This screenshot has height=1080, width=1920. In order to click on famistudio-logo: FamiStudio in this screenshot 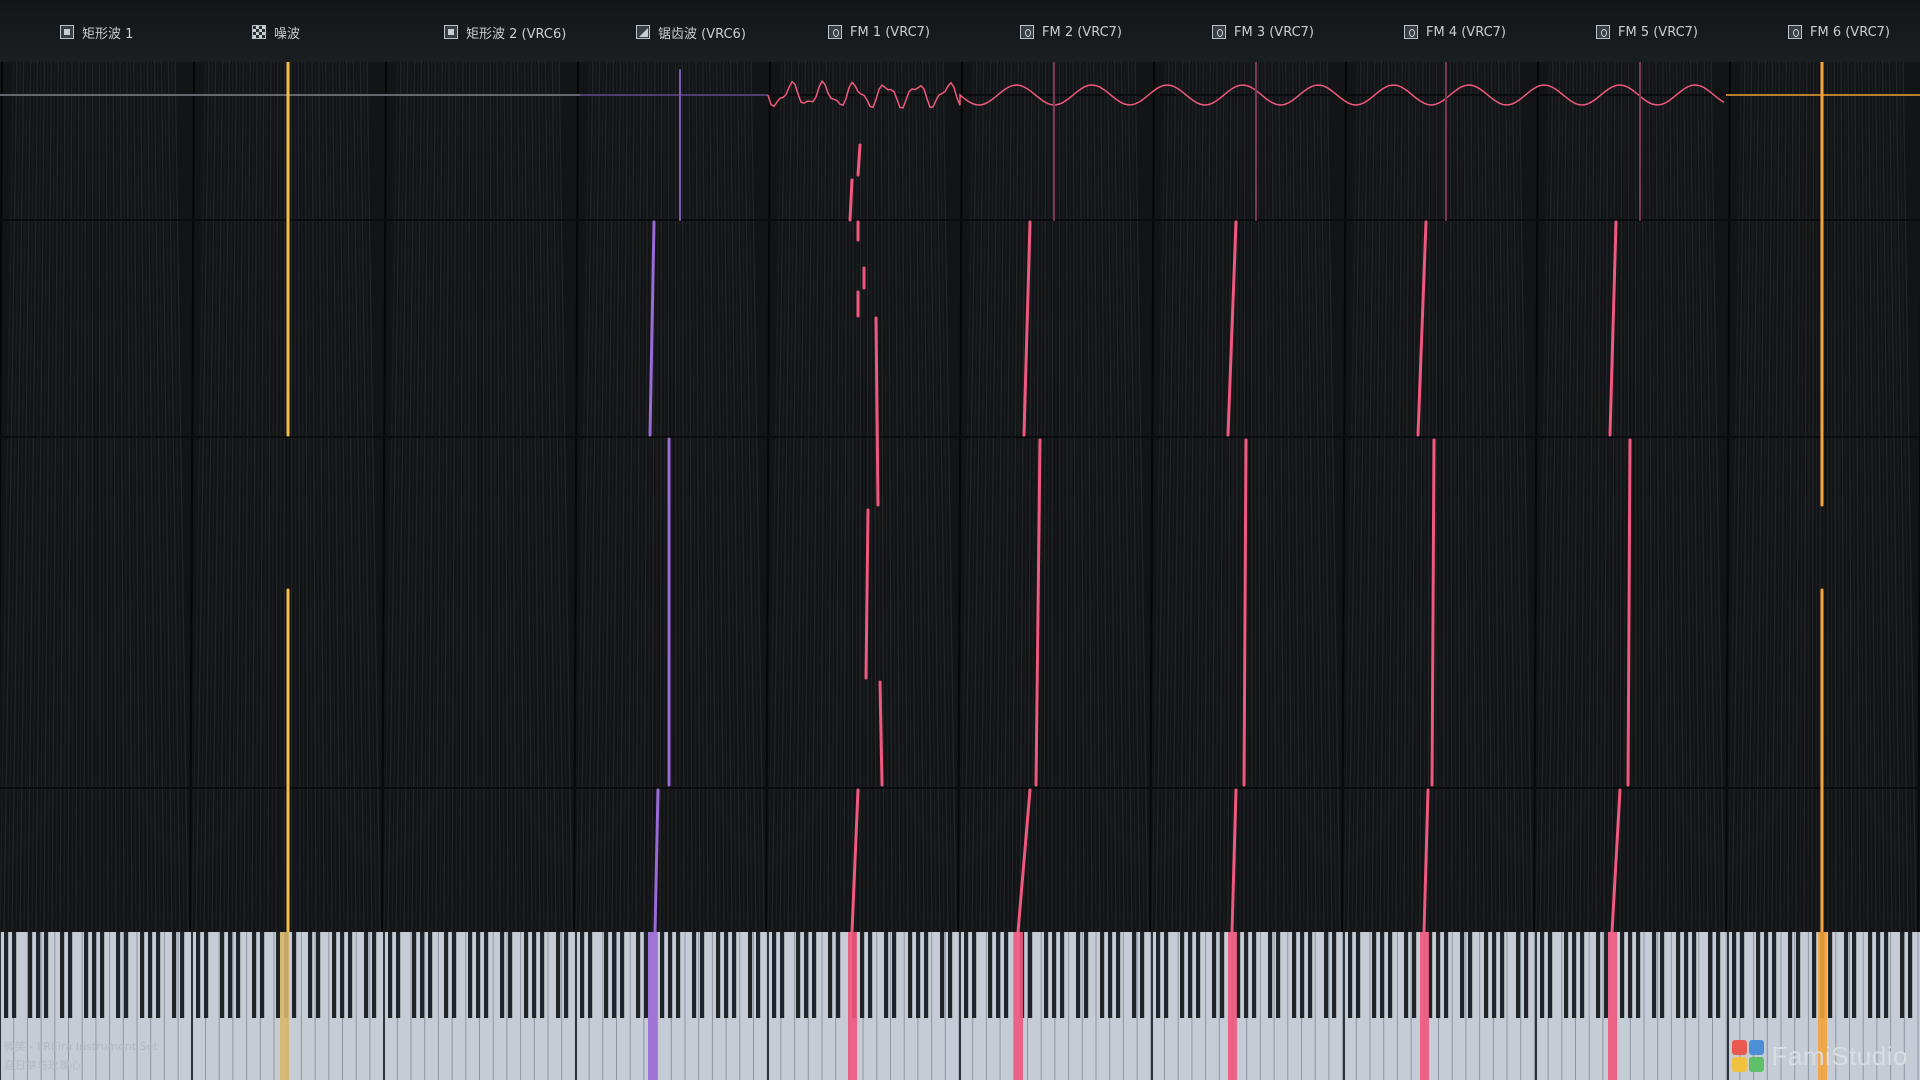, I will do `click(1820, 1056)`.